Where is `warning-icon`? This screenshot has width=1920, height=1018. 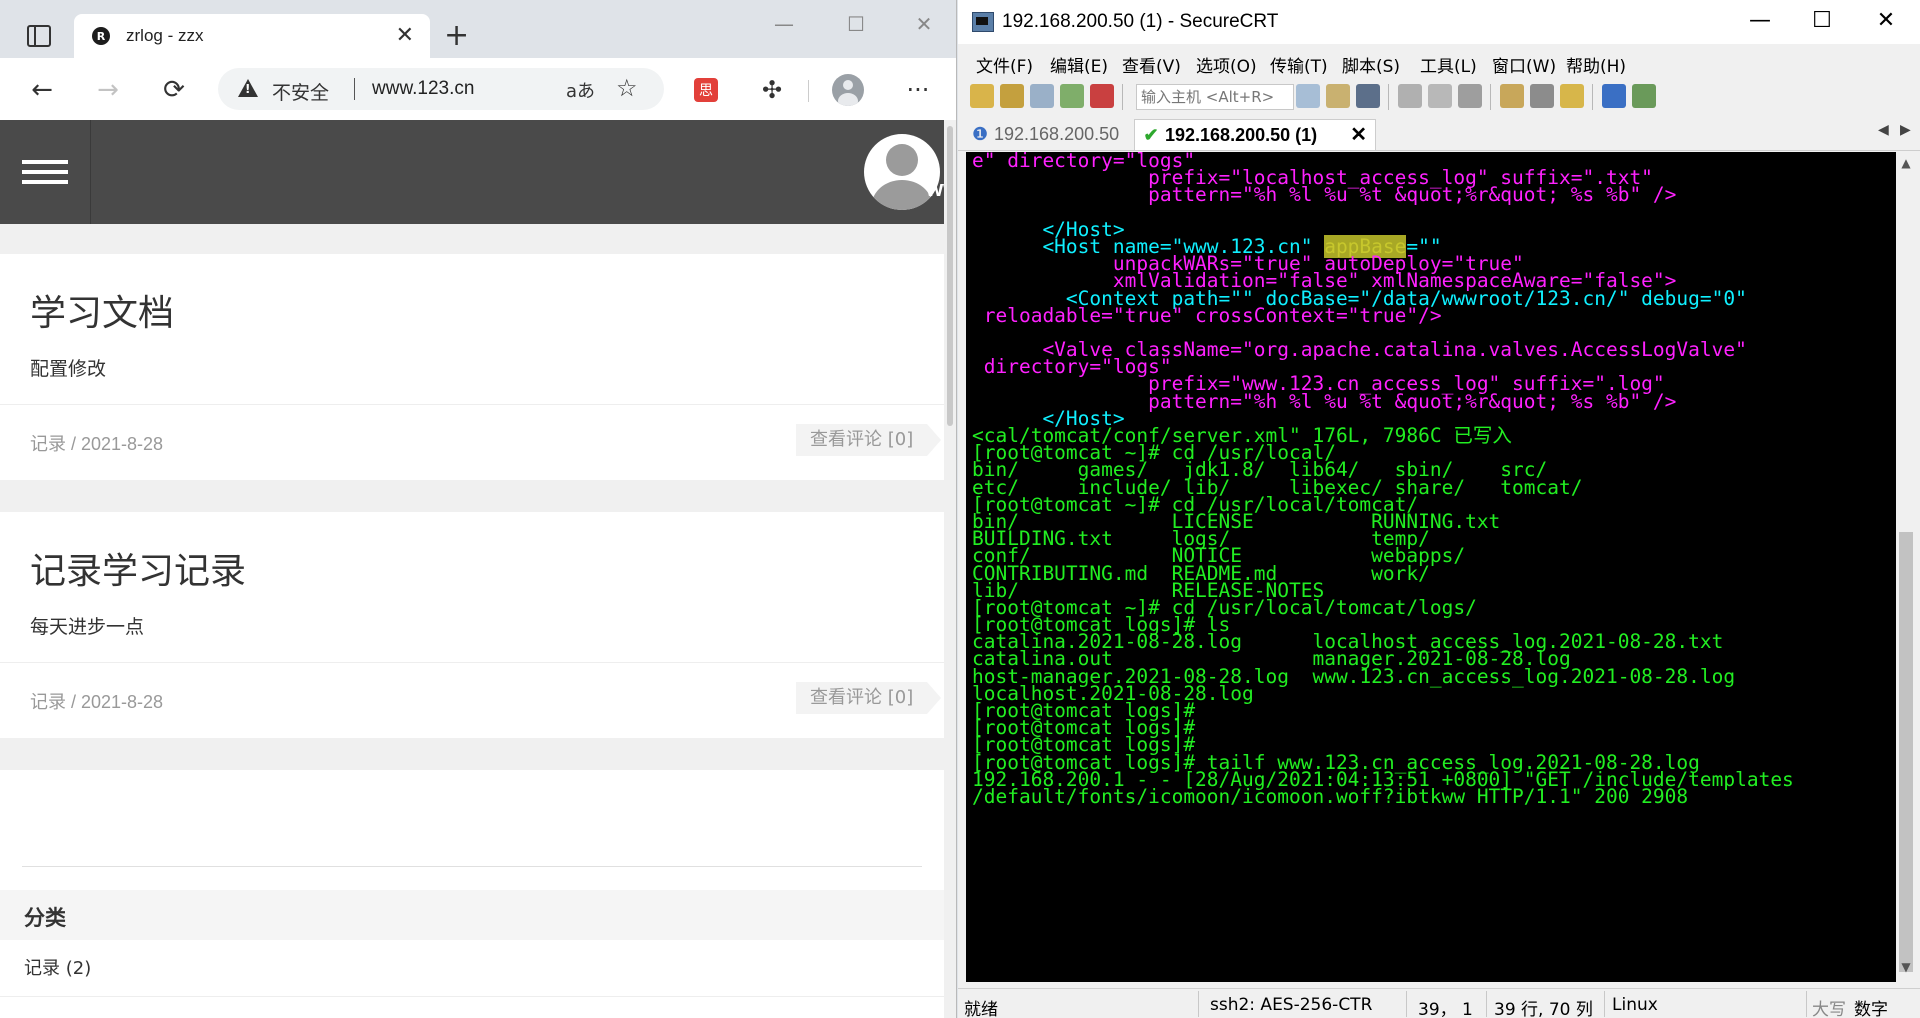 warning-icon is located at coordinates (248, 88).